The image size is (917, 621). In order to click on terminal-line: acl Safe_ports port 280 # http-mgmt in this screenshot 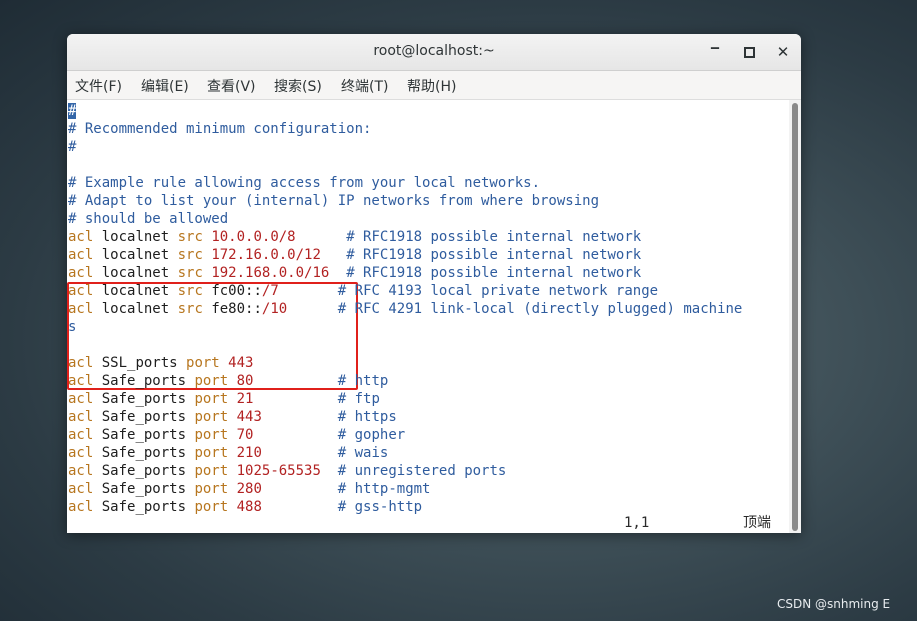, I will do `click(249, 489)`.